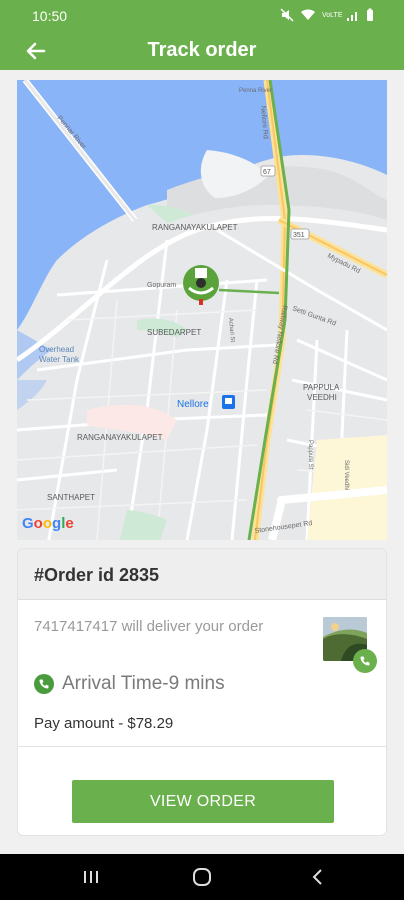 This screenshot has height=900, width=404. What do you see at coordinates (59, 354) in the screenshot?
I see `map-label-overhead: Overhead Water Tank` at bounding box center [59, 354].